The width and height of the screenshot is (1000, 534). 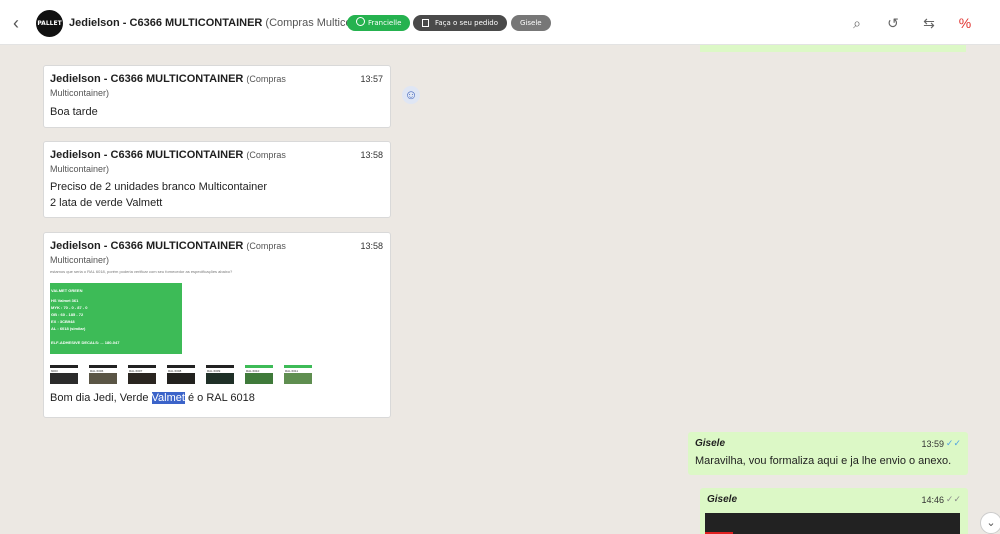 What do you see at coordinates (932, 444) in the screenshot?
I see `message-time: 13:59` at bounding box center [932, 444].